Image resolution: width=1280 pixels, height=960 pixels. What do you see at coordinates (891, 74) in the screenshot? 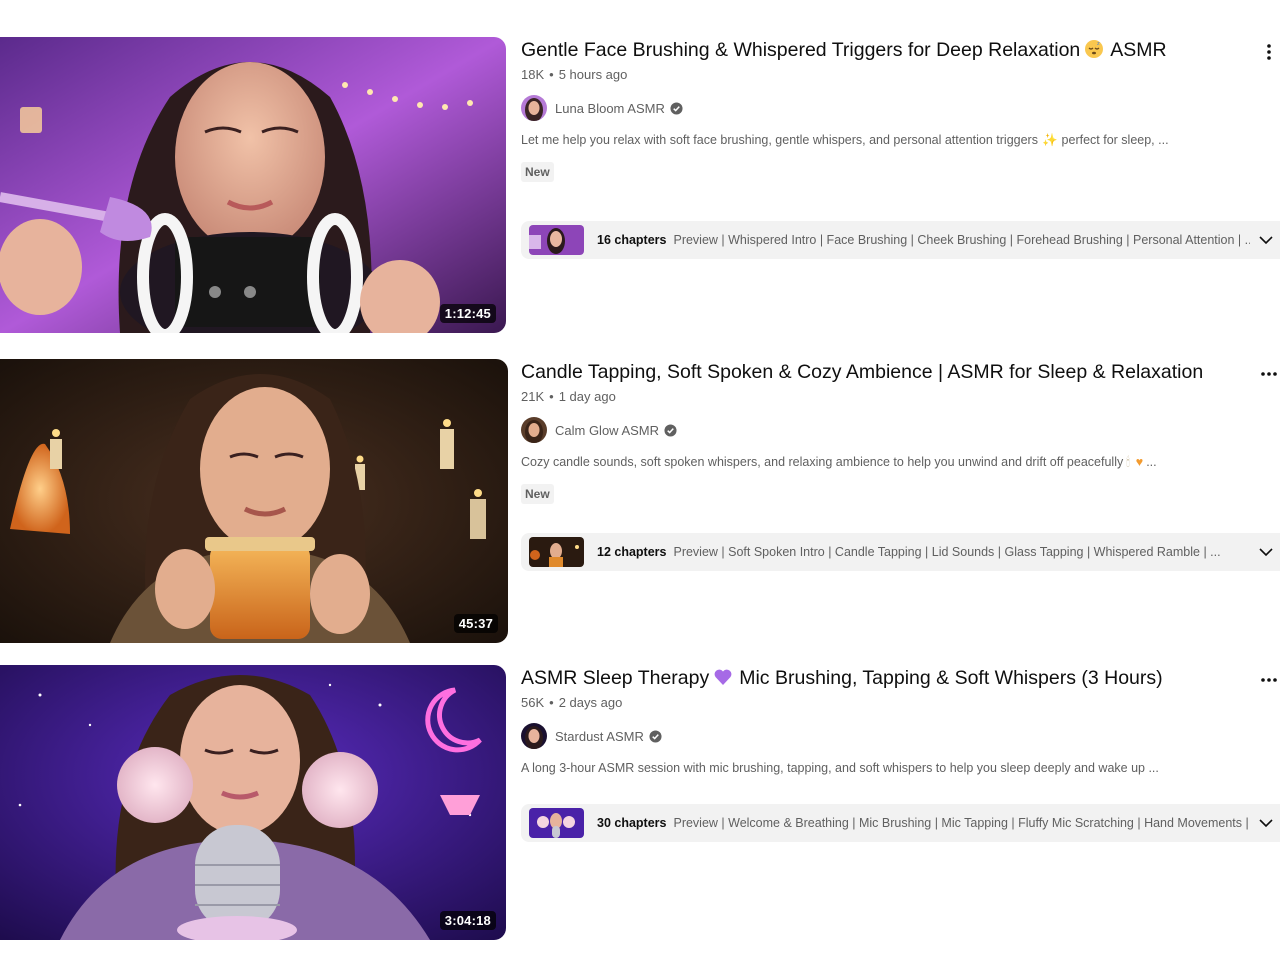
I see `video-meta: 18K • 5 hours ago` at bounding box center [891, 74].